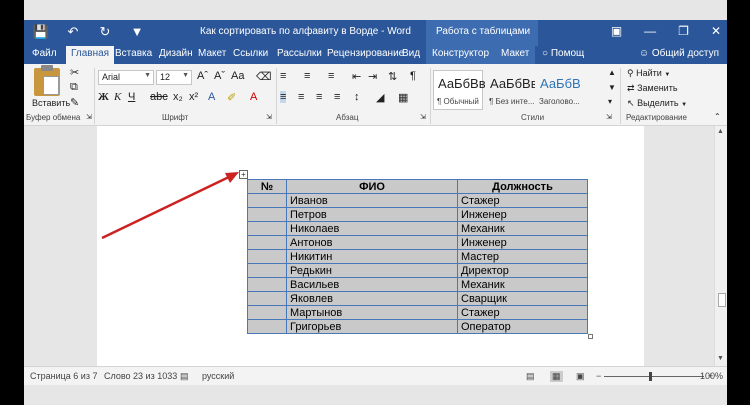 Image resolution: width=750 pixels, height=405 pixels. What do you see at coordinates (283, 97) in the screenshot?
I see `align-left-icon: ≡` at bounding box center [283, 97].